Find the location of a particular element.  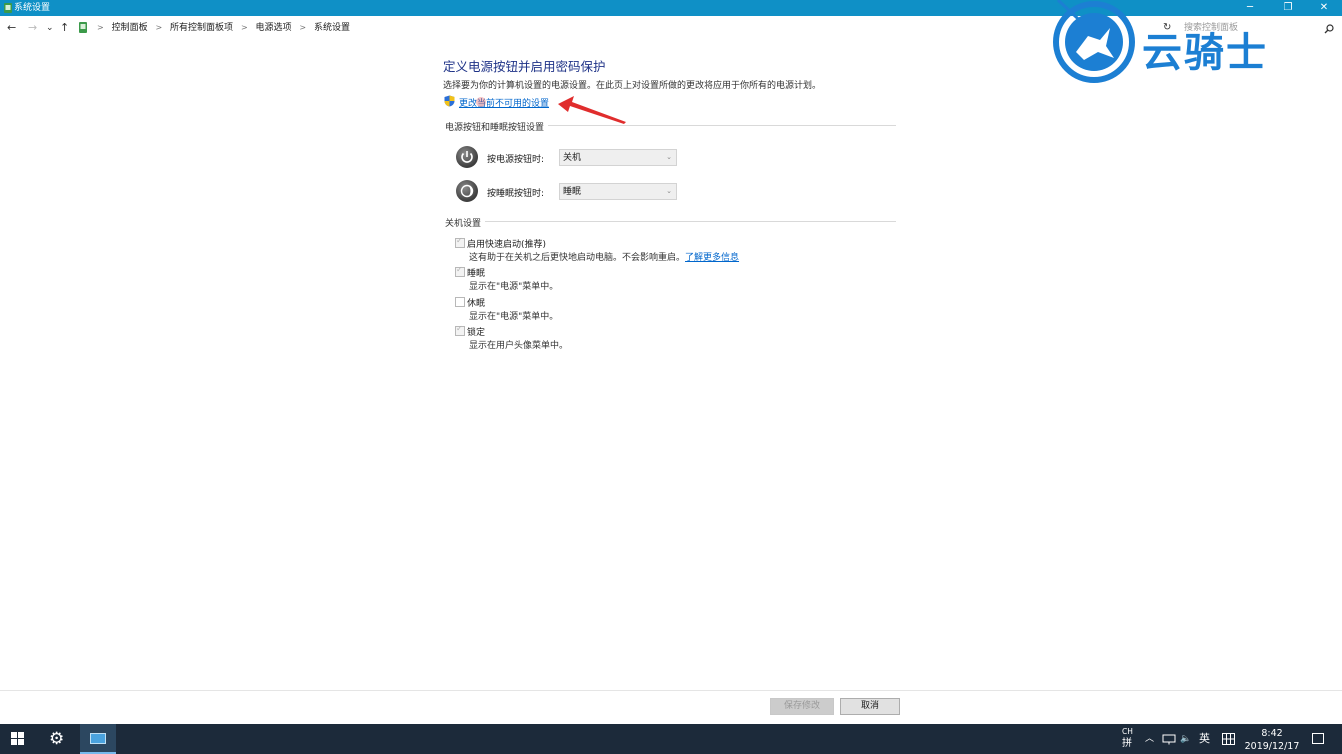

chevron-up-icon: ︿ is located at coordinates (1149, 739).